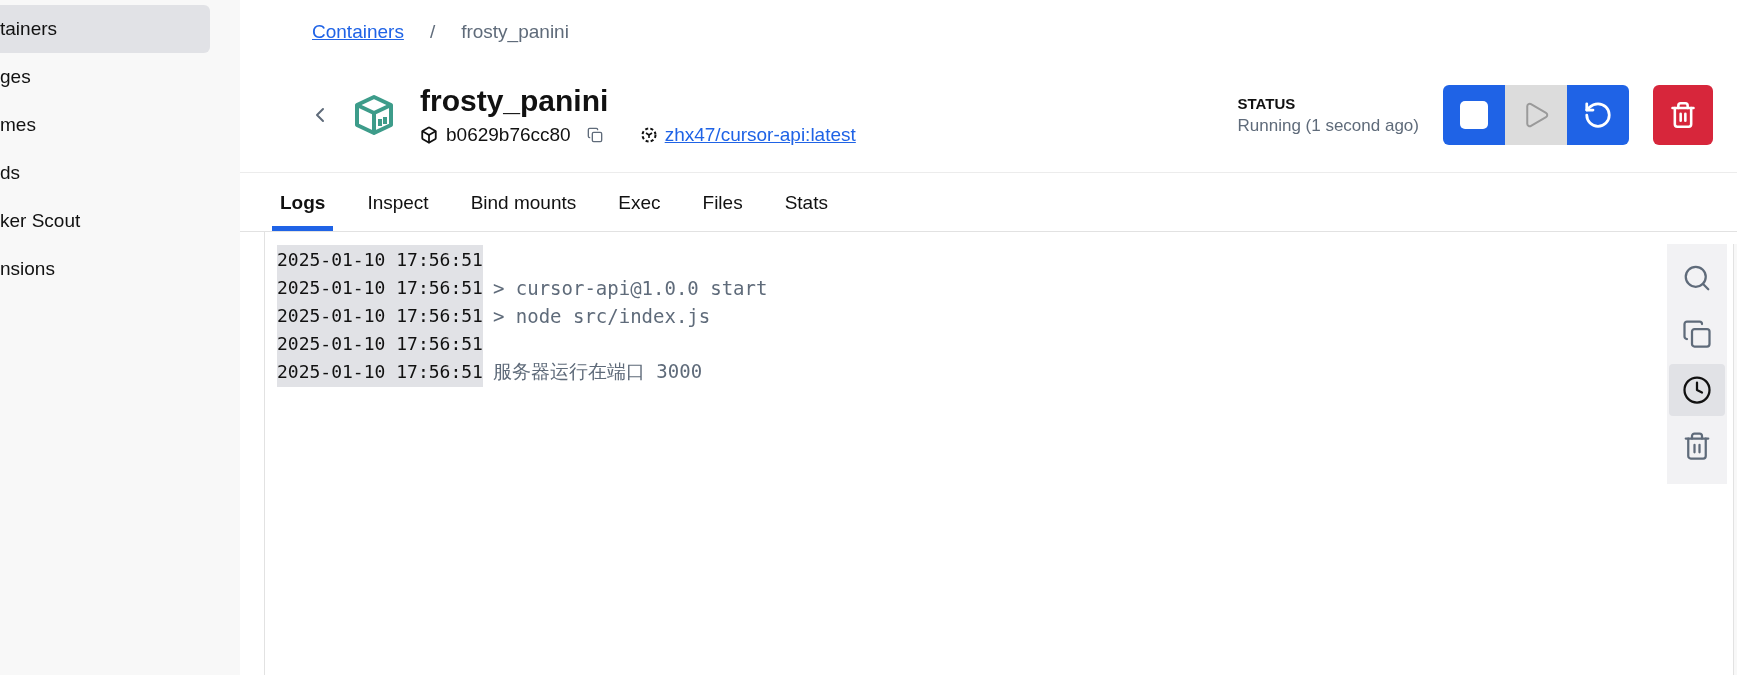 The height and width of the screenshot is (675, 1737). I want to click on status-label: STATUS, so click(1267, 103).